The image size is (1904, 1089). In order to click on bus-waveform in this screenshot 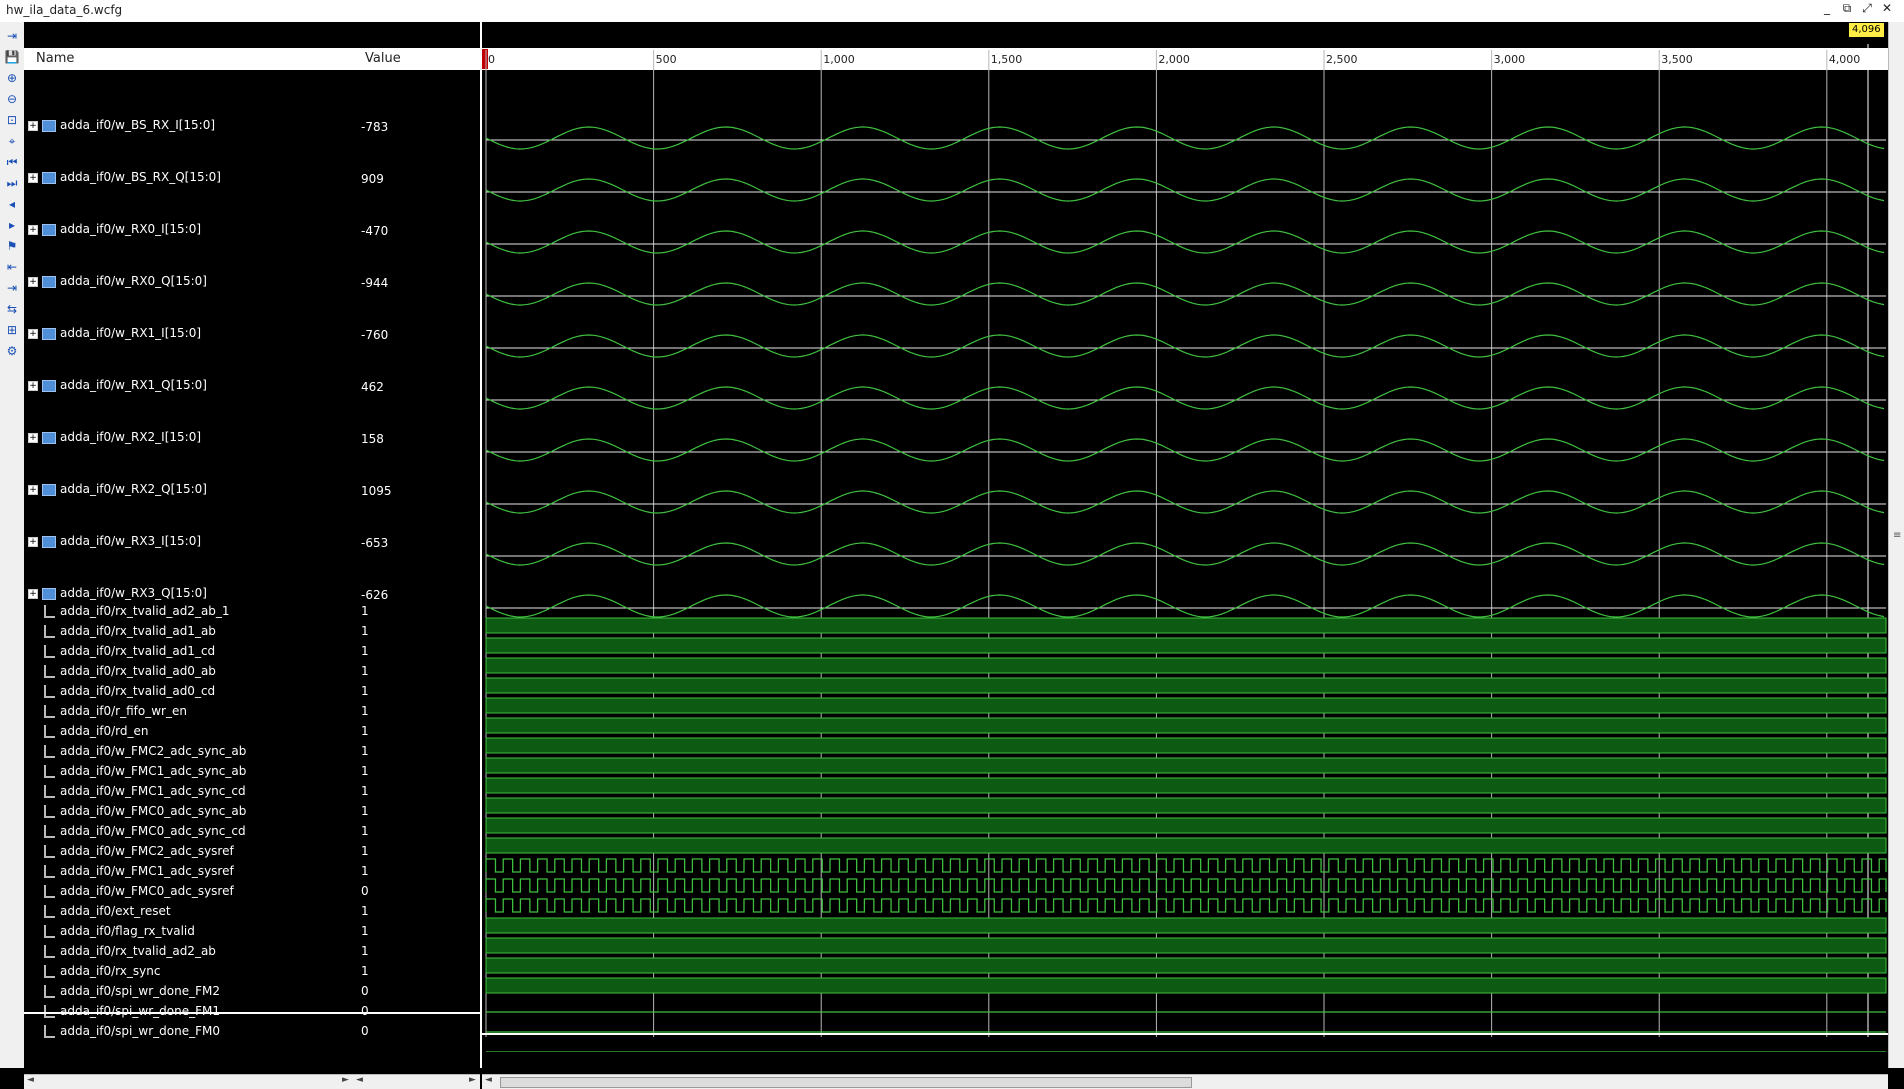, I will do `click(1185, 606)`.